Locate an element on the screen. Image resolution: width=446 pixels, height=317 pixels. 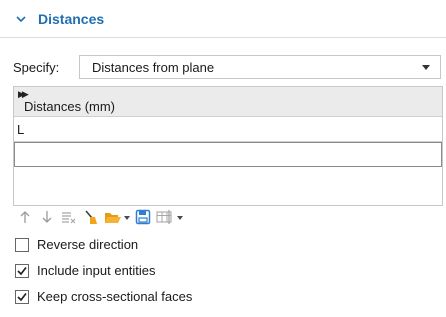
keep-cross-sectional-faces-checkbox is located at coordinates (22, 296).